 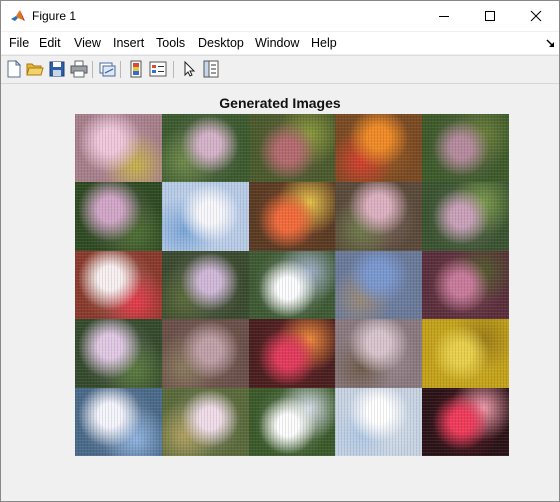 I want to click on open-file-icon, so click(x=35, y=69).